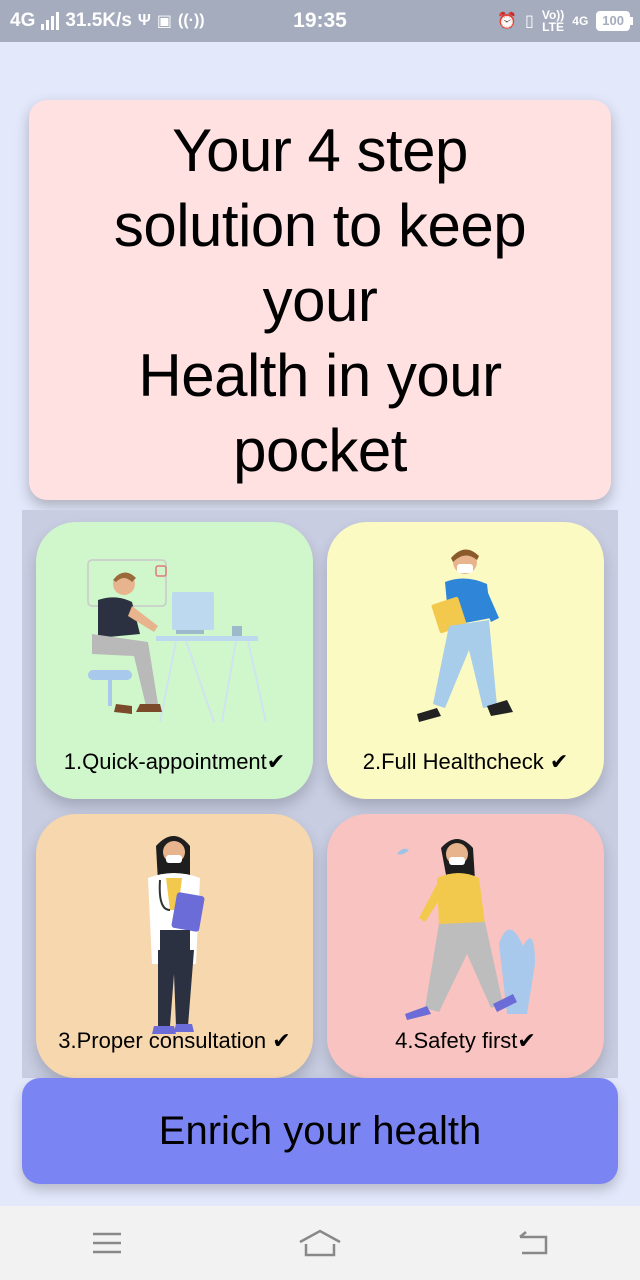 The width and height of the screenshot is (640, 1280). Describe the element at coordinates (466, 929) in the screenshot. I see `masked-woman-walking-illustration` at that location.